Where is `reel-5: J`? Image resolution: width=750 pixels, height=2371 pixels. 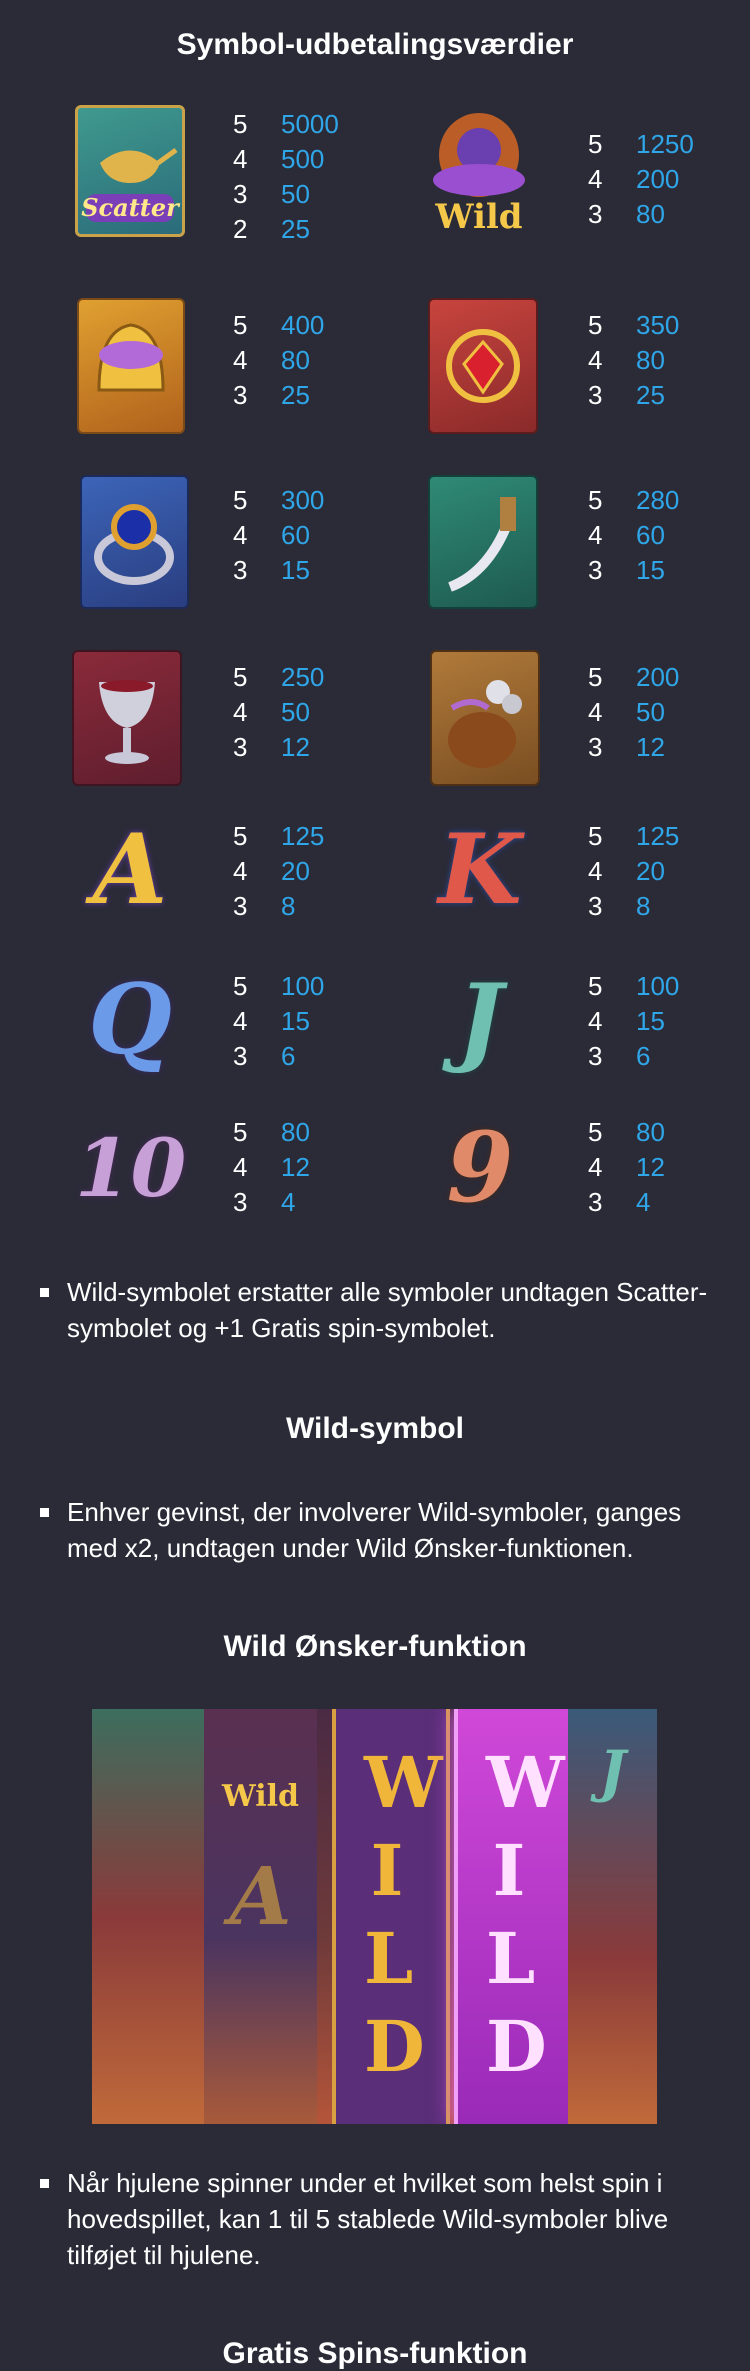
reel-5: J is located at coordinates (612, 1916).